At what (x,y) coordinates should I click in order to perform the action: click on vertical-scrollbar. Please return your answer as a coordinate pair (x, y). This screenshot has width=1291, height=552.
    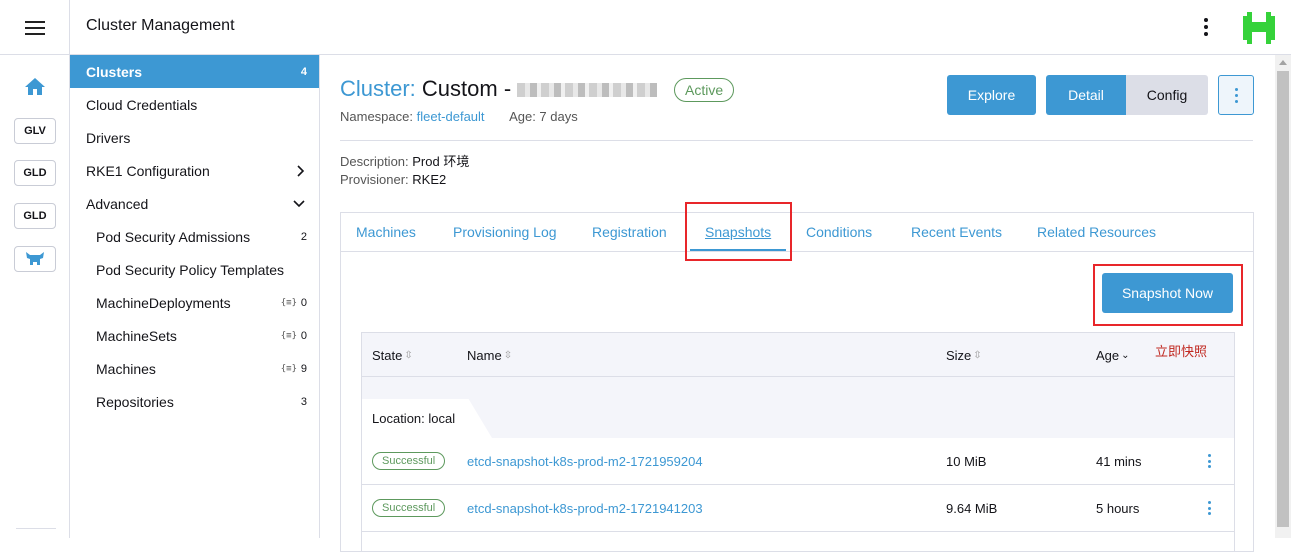
    Looking at the image, I should click on (1283, 296).